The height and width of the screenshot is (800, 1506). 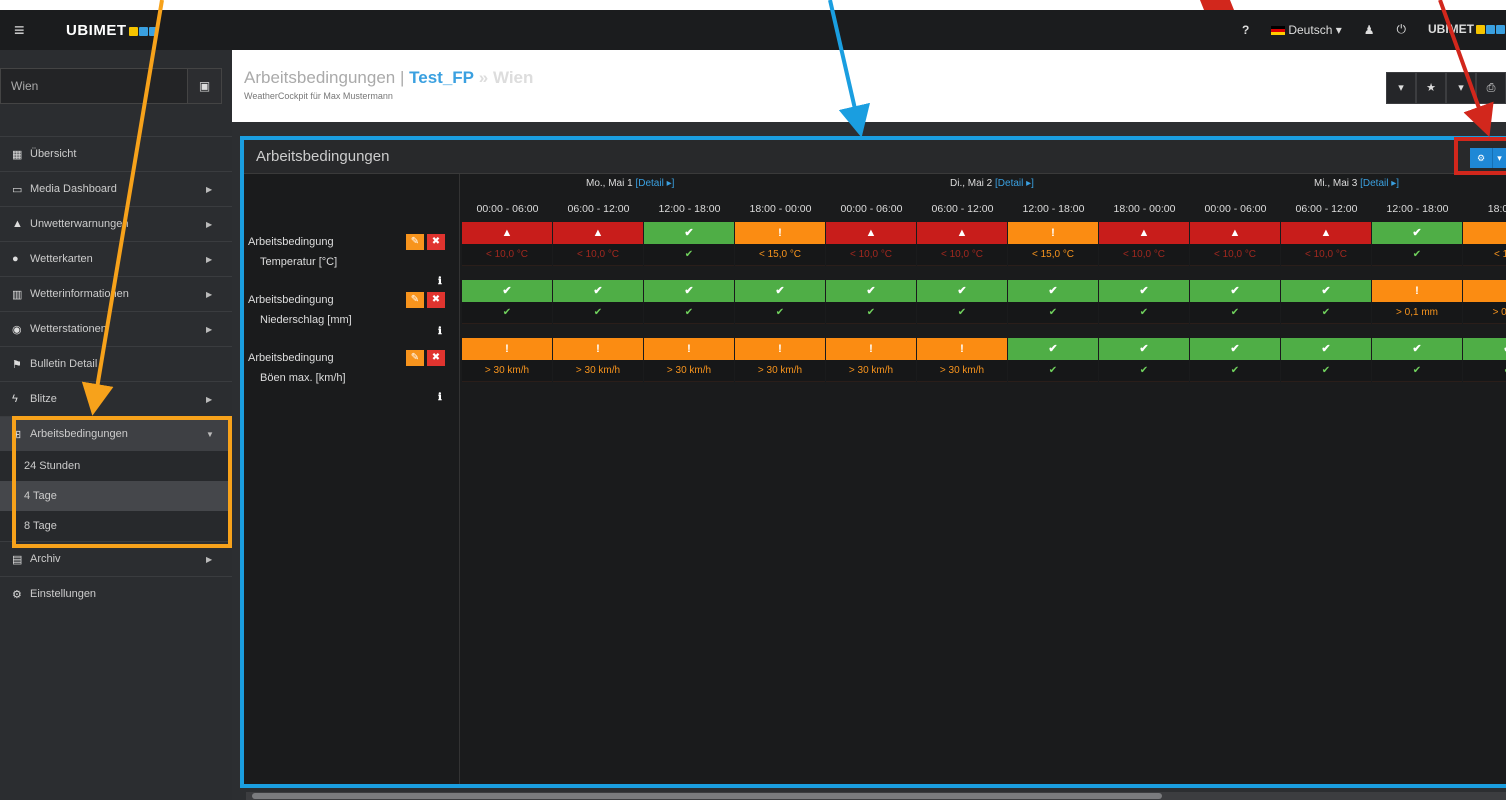 What do you see at coordinates (1466, 69) in the screenshot?
I see `red-arrow` at bounding box center [1466, 69].